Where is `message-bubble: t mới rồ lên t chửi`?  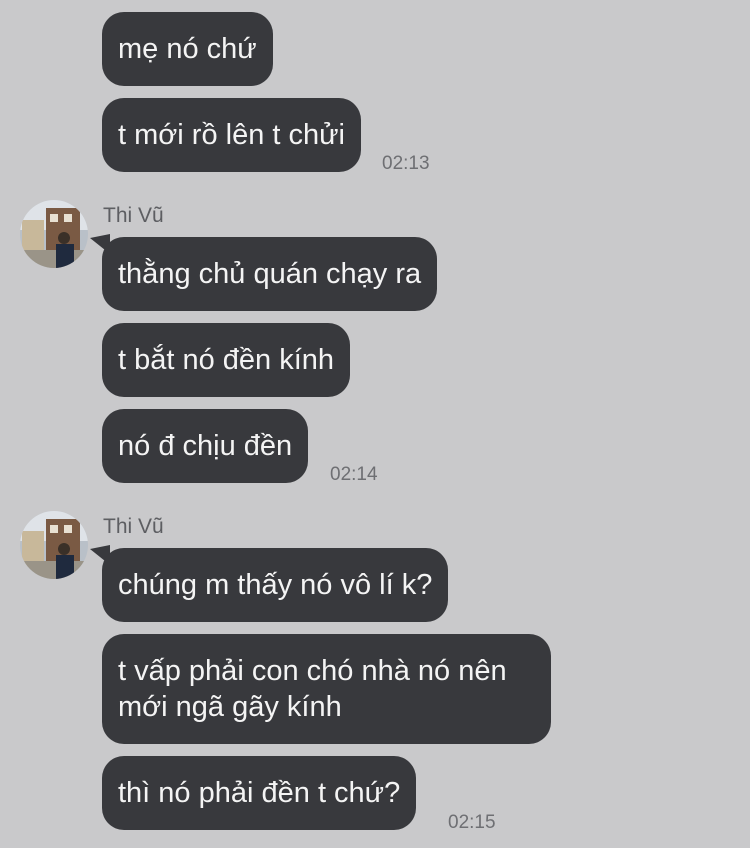 message-bubble: t mới rồ lên t chửi is located at coordinates (231, 135).